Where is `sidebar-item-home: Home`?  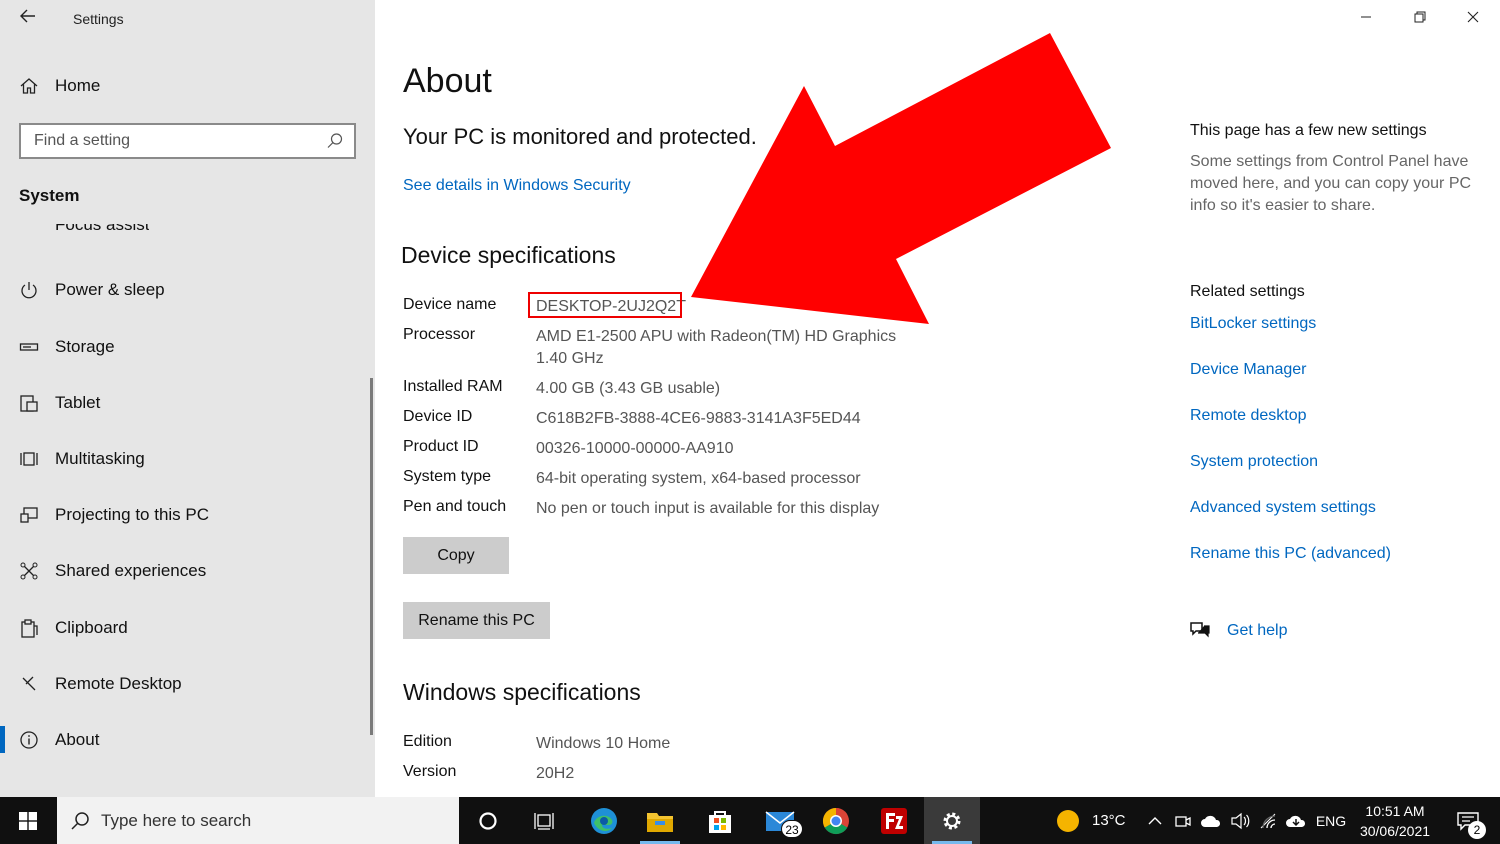
sidebar-item-home: Home is located at coordinates (185, 86).